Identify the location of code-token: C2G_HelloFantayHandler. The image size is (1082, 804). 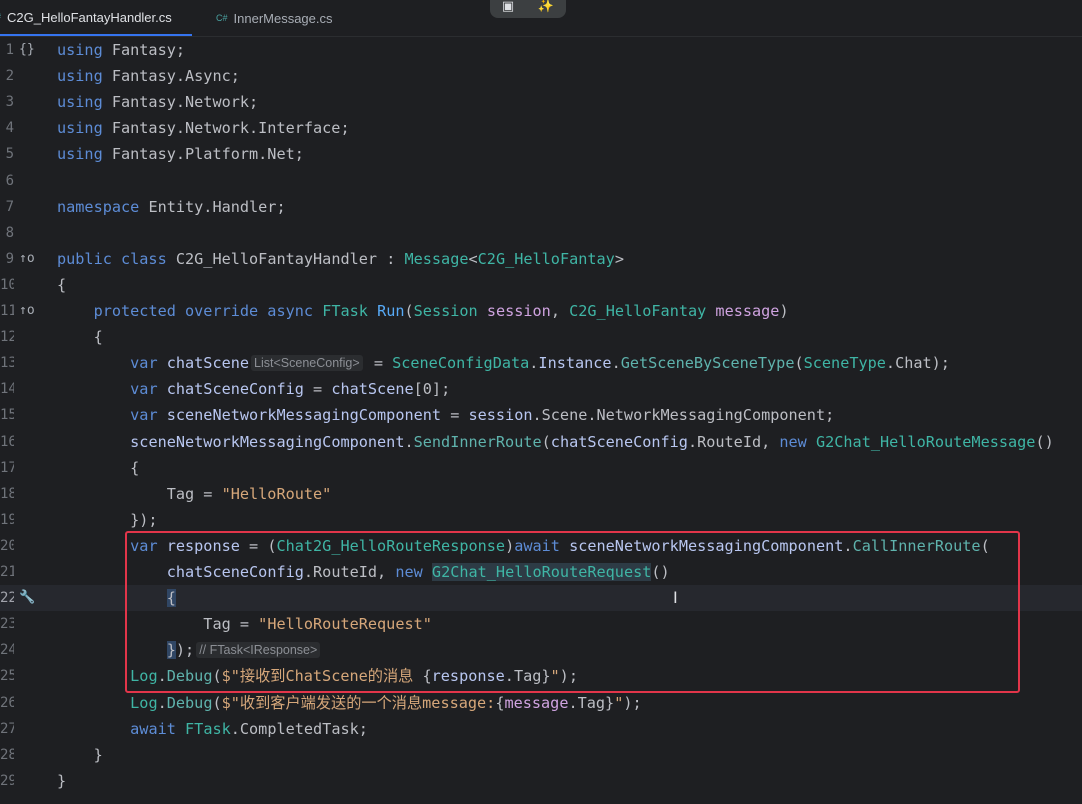
(272, 258).